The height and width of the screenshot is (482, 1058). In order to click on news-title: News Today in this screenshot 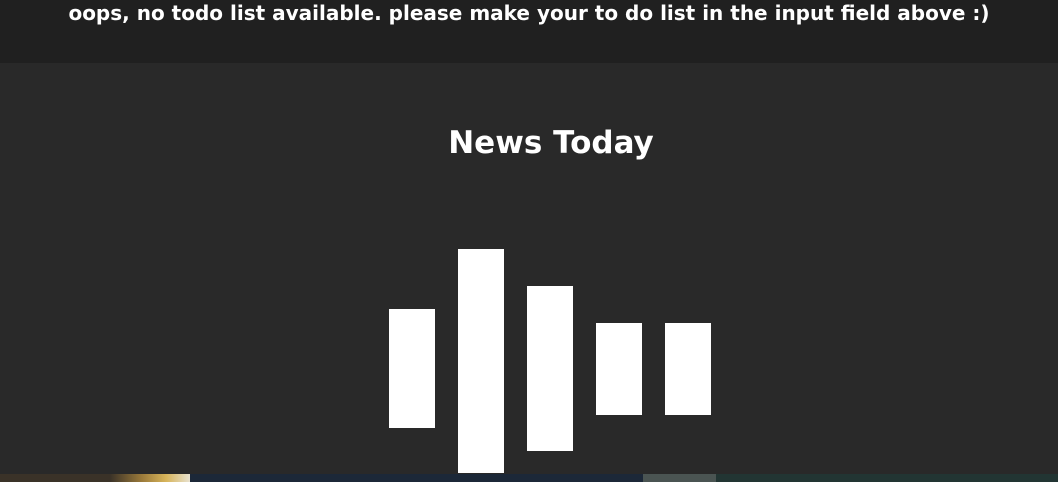, I will do `click(551, 143)`.